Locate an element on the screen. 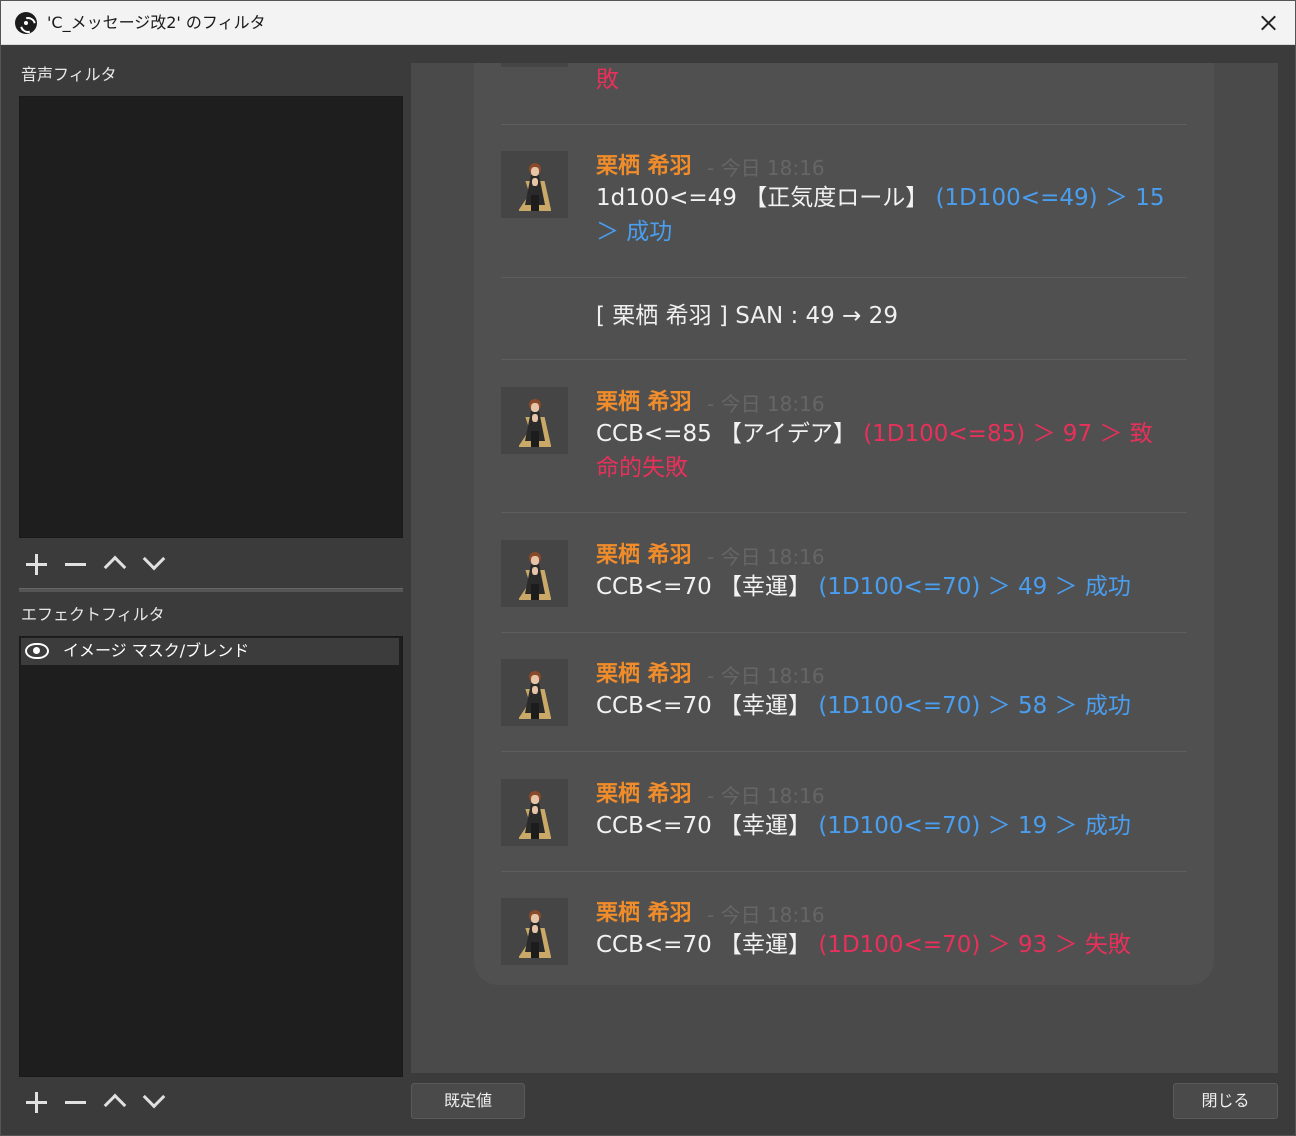 The height and width of the screenshot is (1136, 1296). remove-effect-filter-minus-icon is located at coordinates (81, 1102).